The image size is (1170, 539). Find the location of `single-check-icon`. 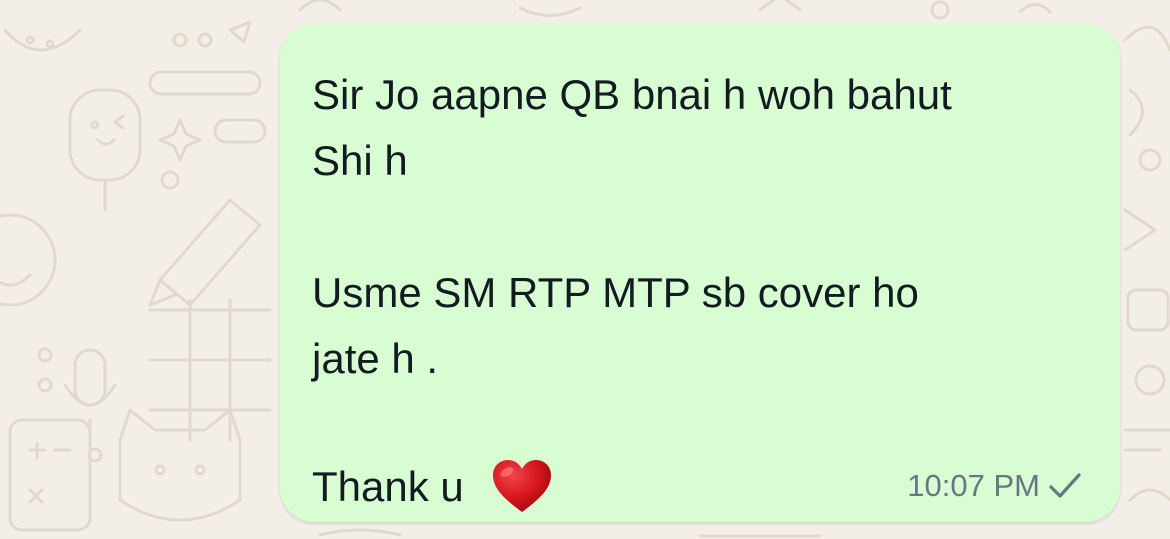

single-check-icon is located at coordinates (1065, 485).